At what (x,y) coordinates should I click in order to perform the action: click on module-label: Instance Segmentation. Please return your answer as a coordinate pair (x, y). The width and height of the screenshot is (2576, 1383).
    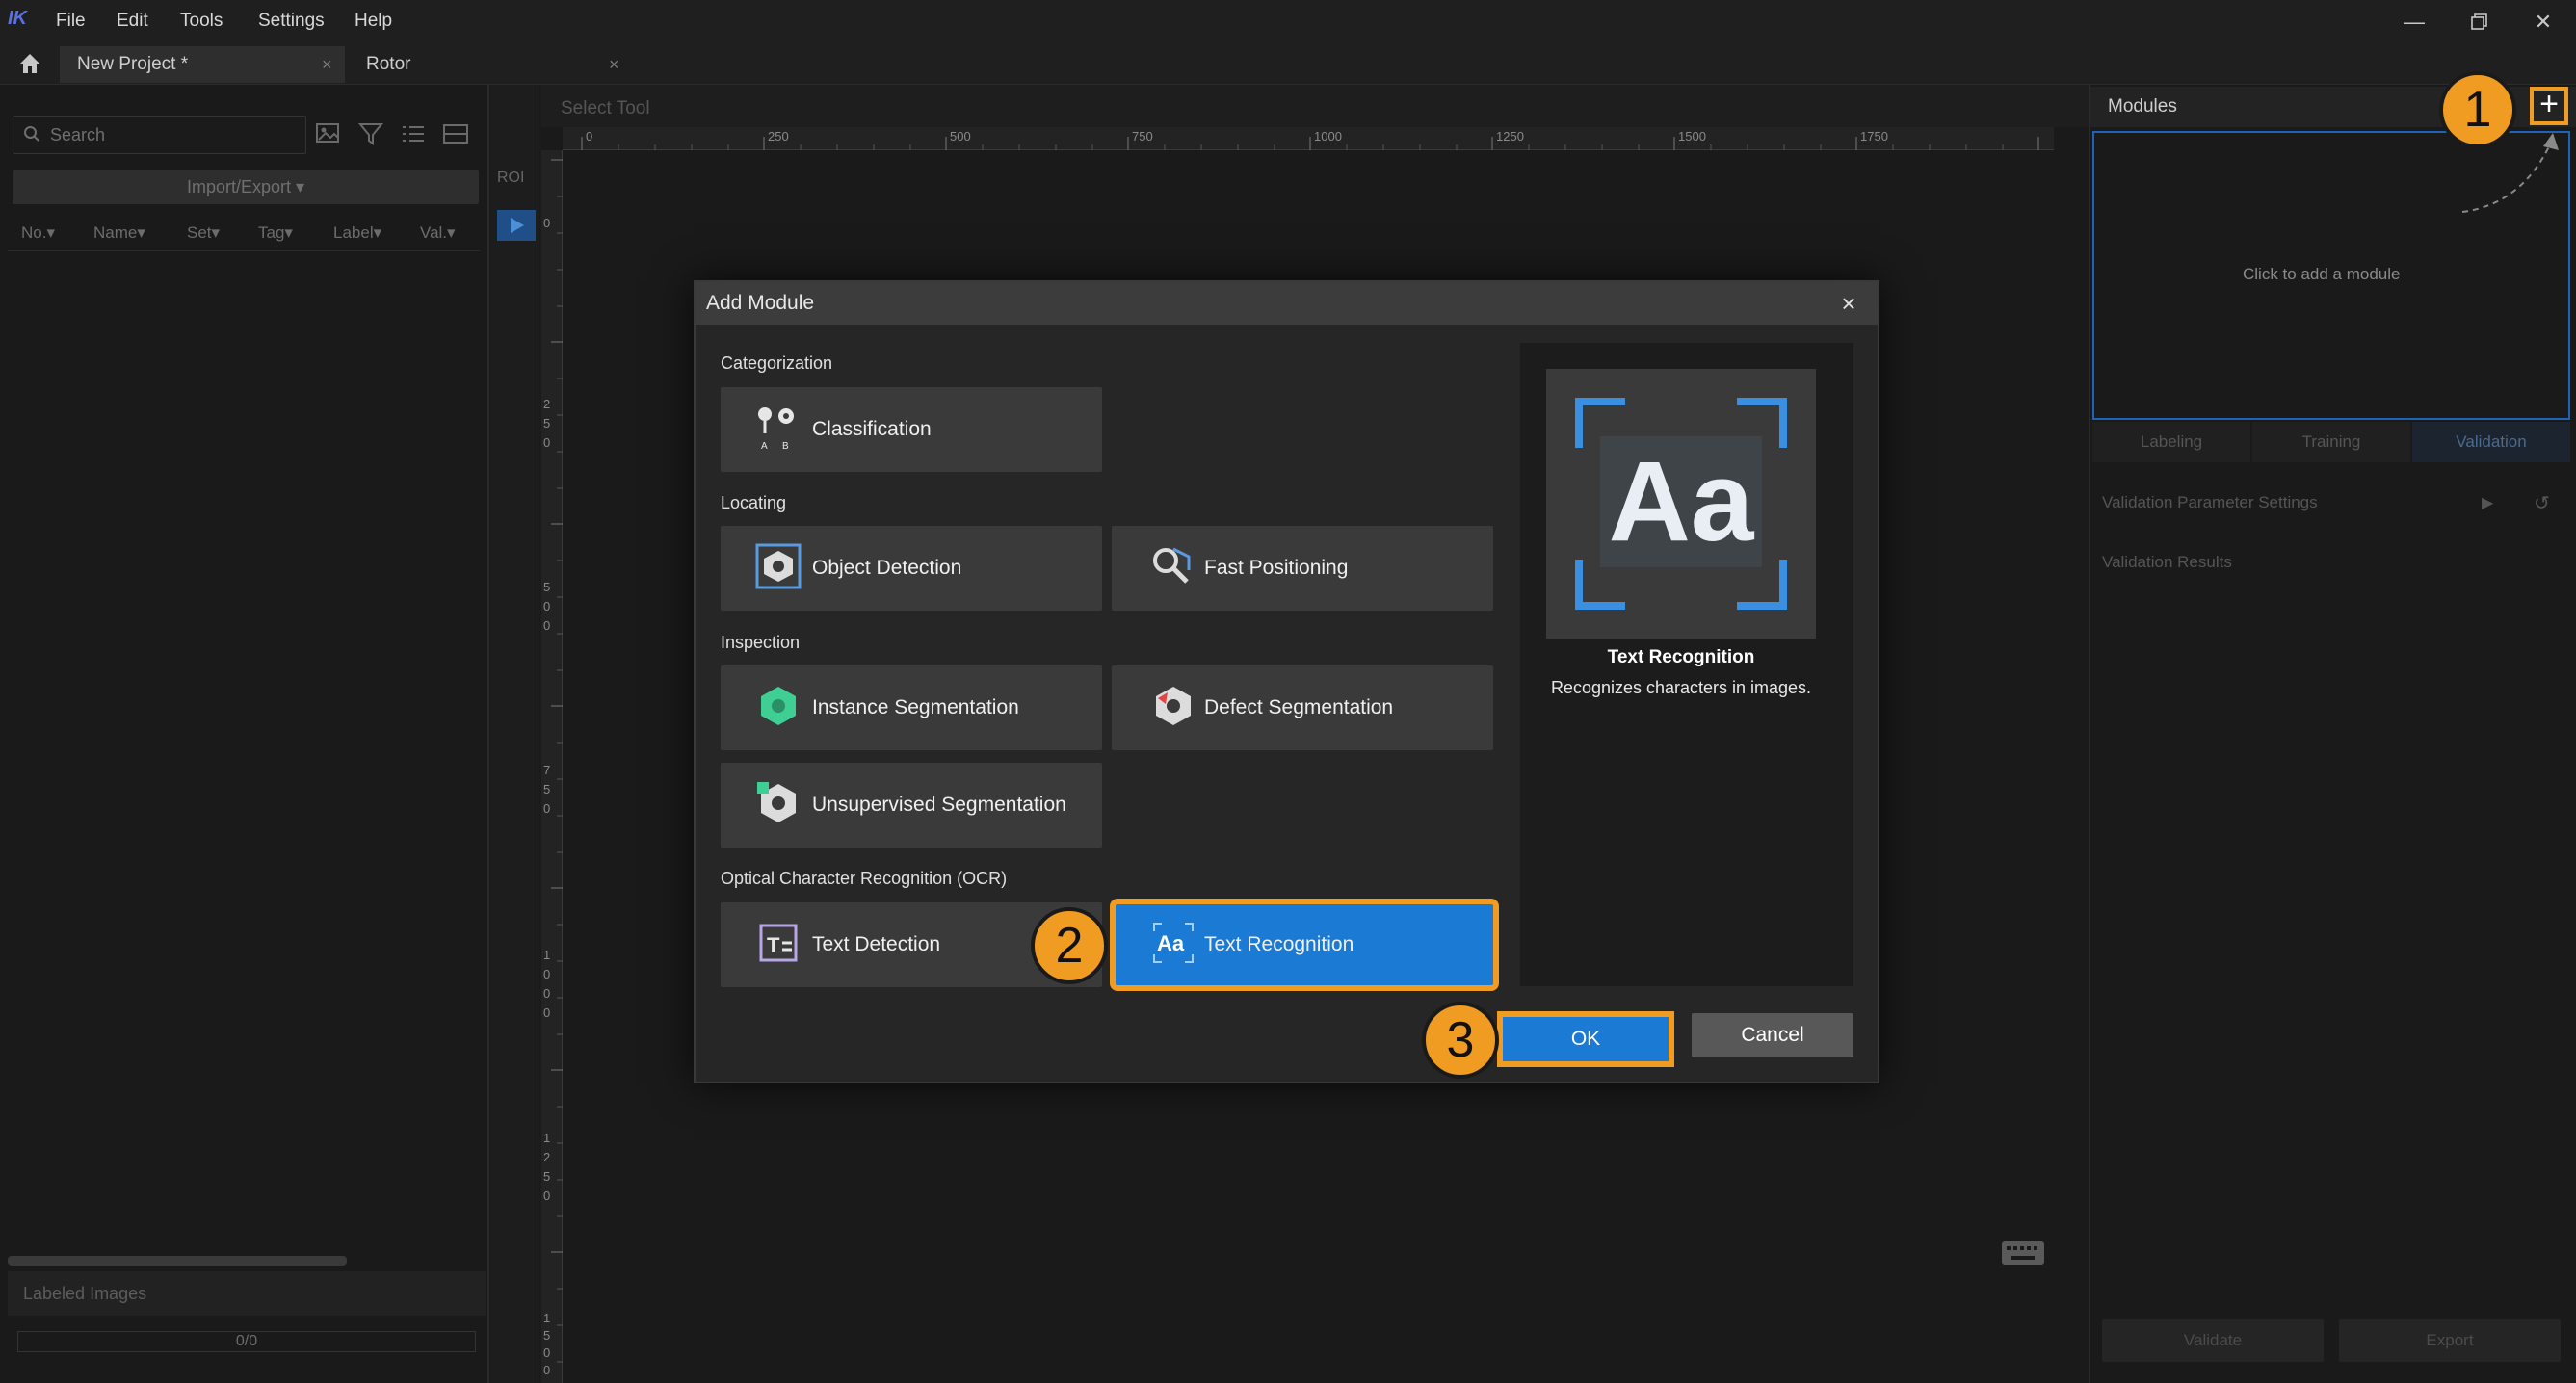
    Looking at the image, I should click on (915, 707).